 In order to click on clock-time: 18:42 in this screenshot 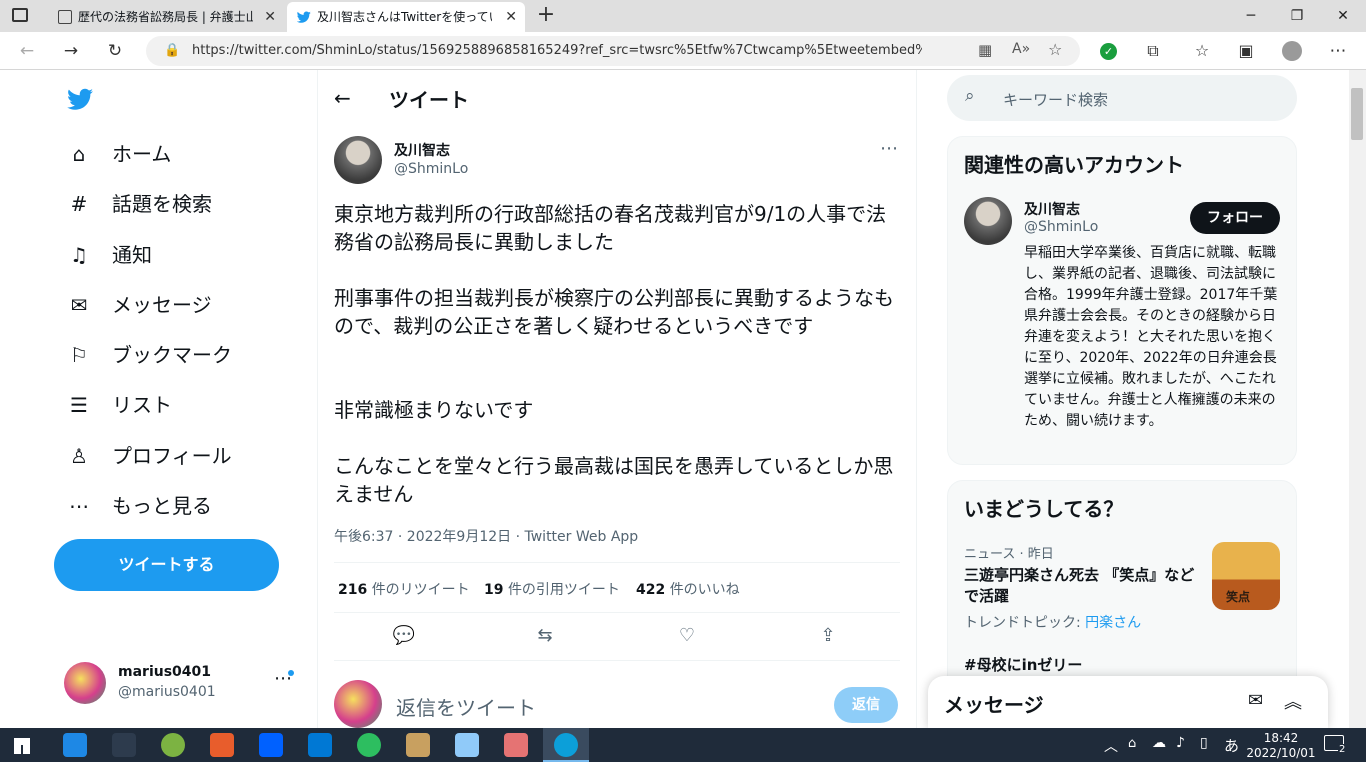, I will do `click(1281, 738)`.